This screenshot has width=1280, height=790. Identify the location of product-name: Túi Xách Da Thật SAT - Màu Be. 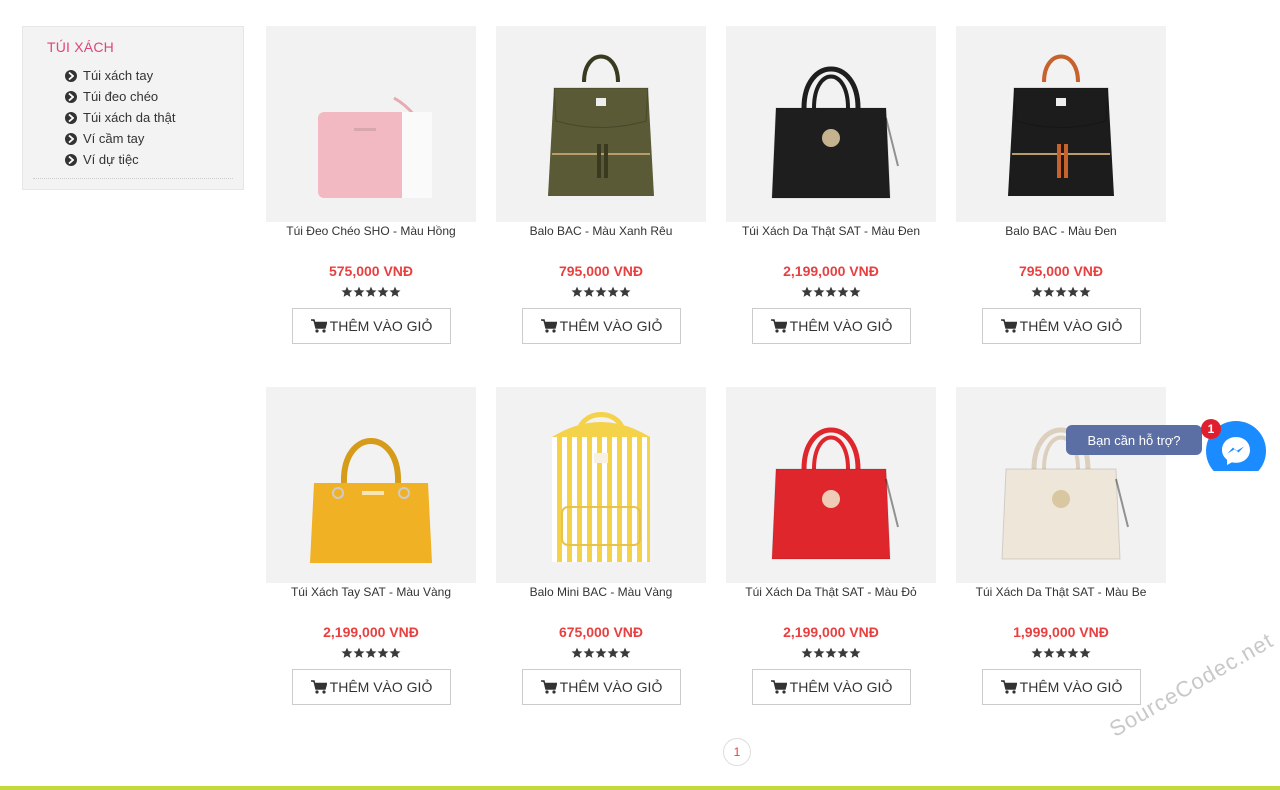
(1061, 592).